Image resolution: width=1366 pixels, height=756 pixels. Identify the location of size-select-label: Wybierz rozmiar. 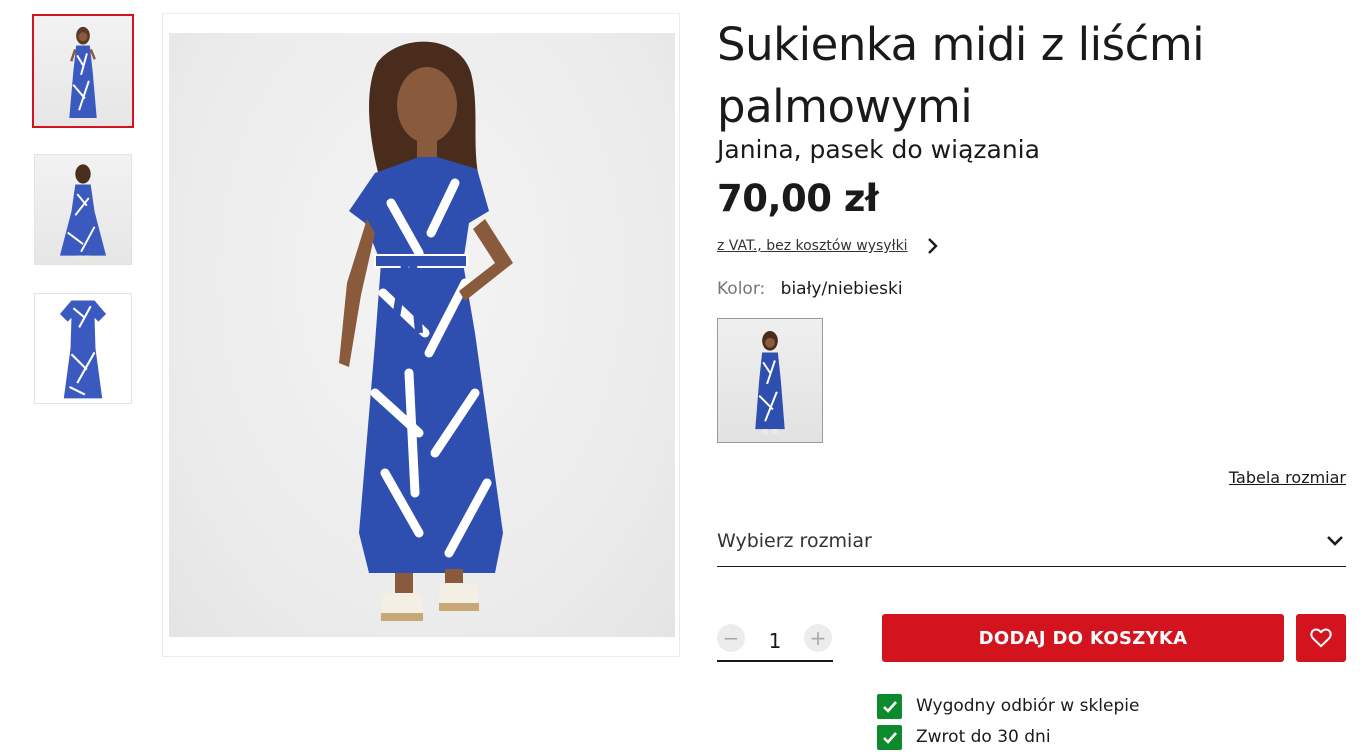
(794, 541).